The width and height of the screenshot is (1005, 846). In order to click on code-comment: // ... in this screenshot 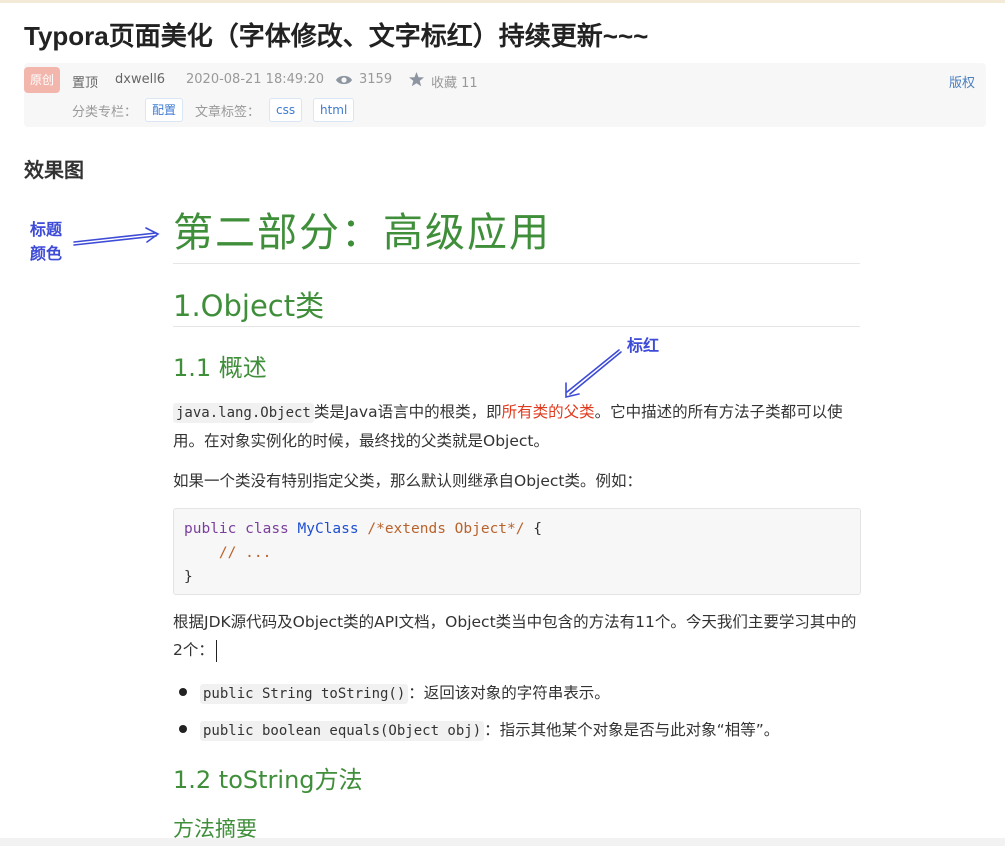, I will do `click(245, 553)`.